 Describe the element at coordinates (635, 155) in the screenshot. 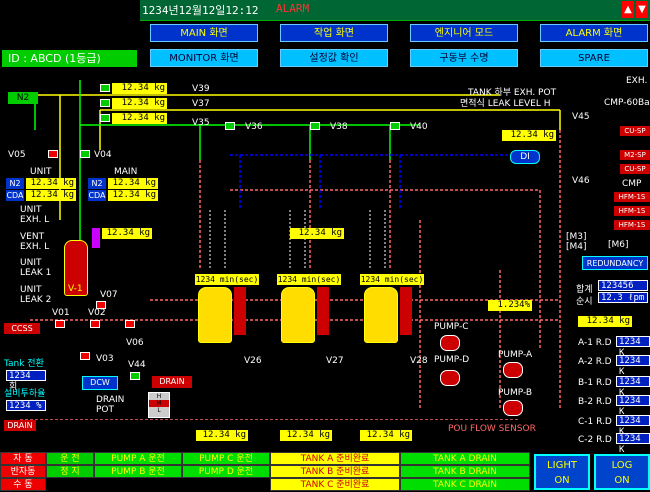

I see `m2-sp-label: M2-SP` at that location.